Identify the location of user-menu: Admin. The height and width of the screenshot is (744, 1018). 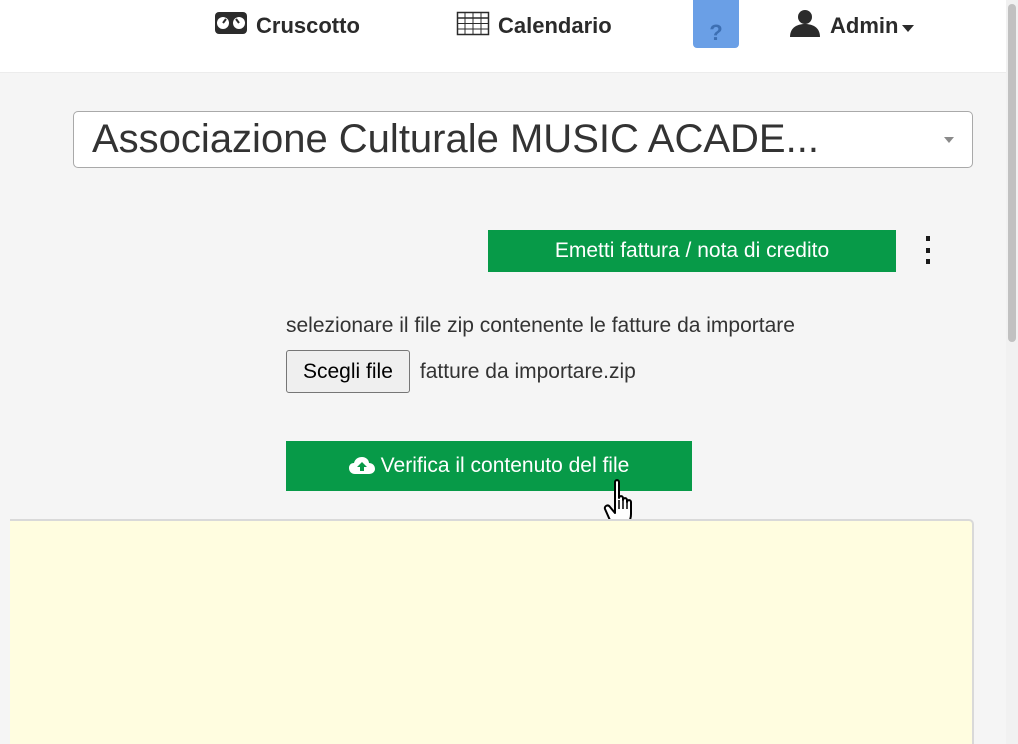
(851, 26).